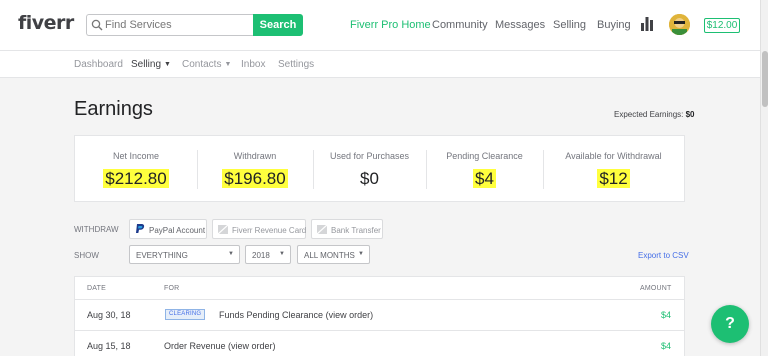 The image size is (768, 356). Describe the element at coordinates (369, 156) in the screenshot. I see `stat-label: Used for Purchases` at that location.